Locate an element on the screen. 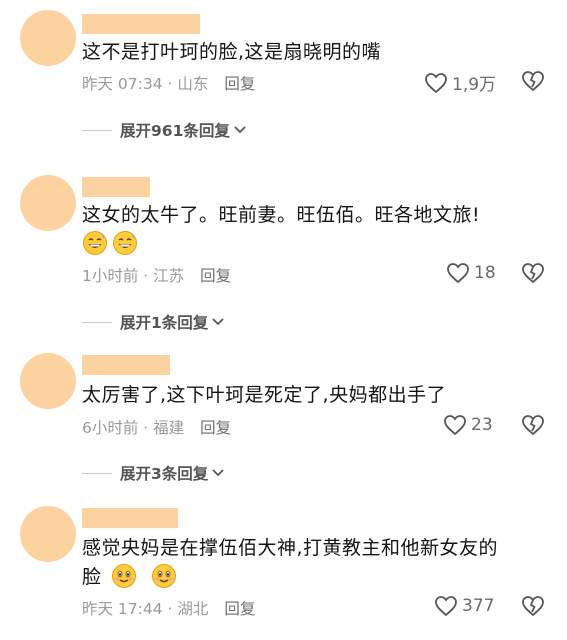 The width and height of the screenshot is (567, 640). like-button: 377 is located at coordinates (464, 606).